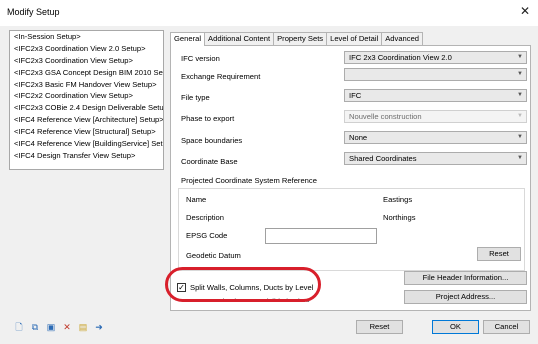 This screenshot has height=344, width=538. What do you see at coordinates (269, 13) in the screenshot?
I see `title-bar: Modify Setup ✕` at bounding box center [269, 13].